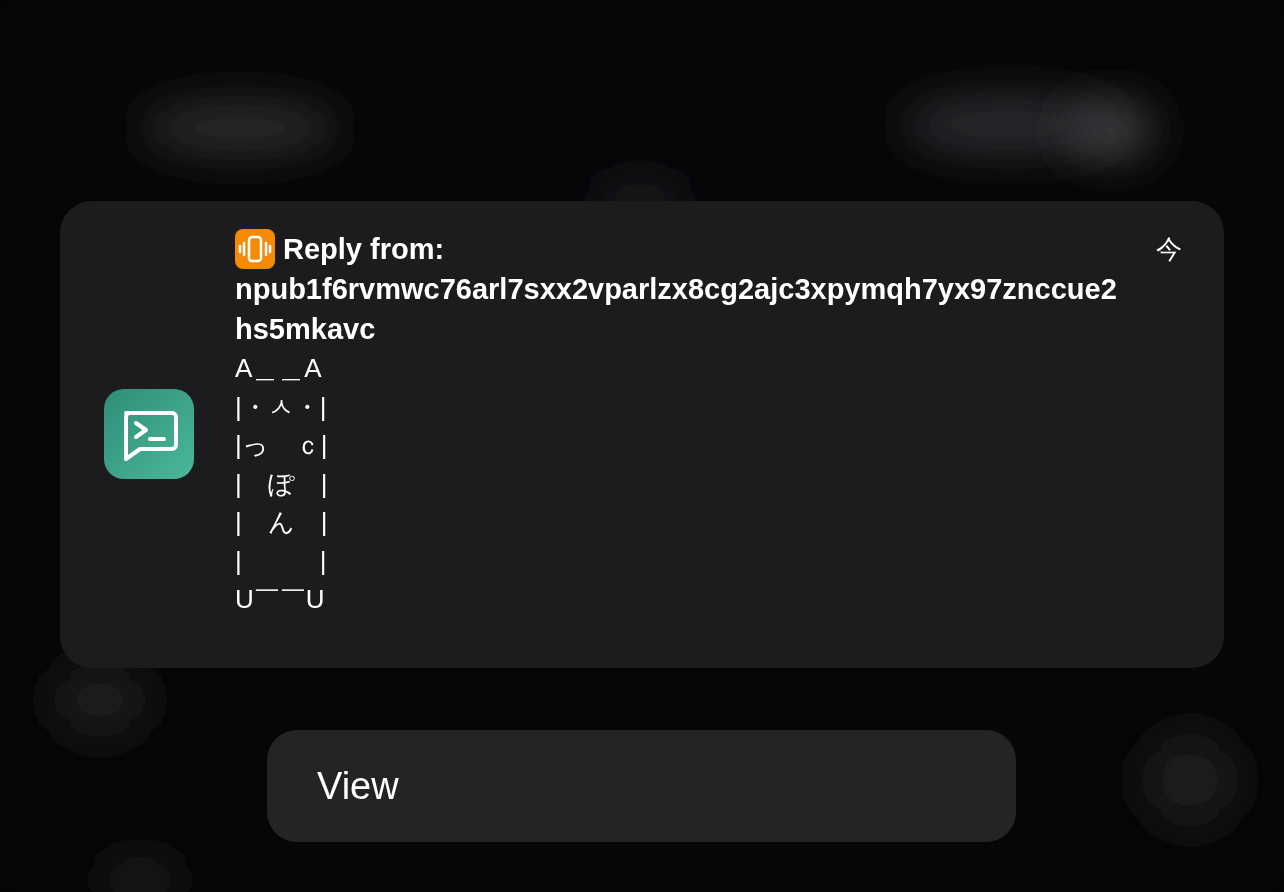 The image size is (1284, 892). I want to click on terminal-chat-icon, so click(149, 434).